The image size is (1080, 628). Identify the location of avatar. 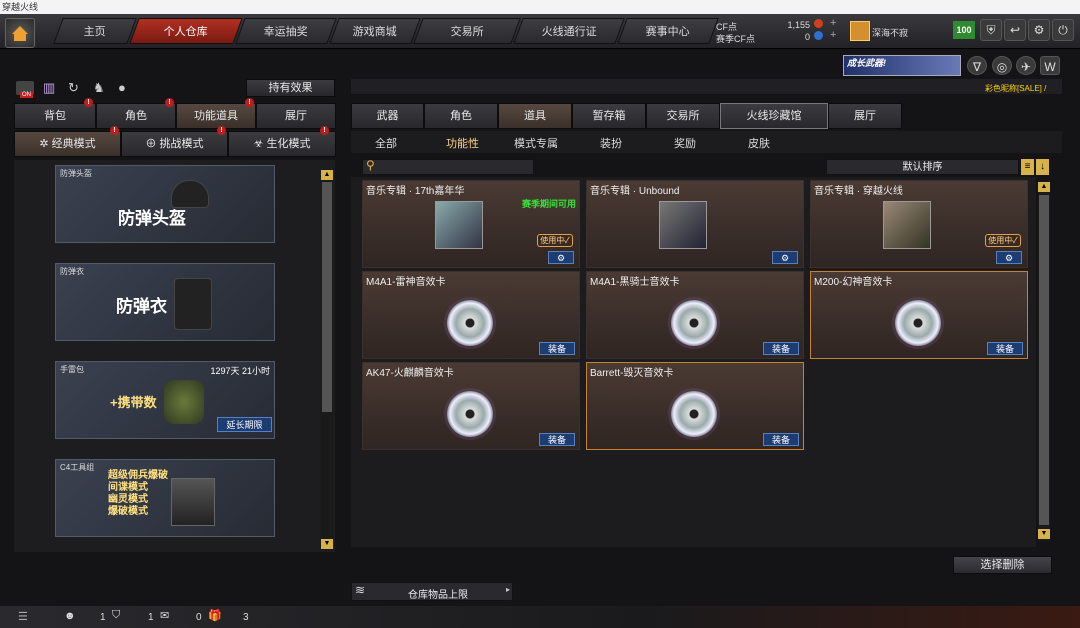
(860, 31).